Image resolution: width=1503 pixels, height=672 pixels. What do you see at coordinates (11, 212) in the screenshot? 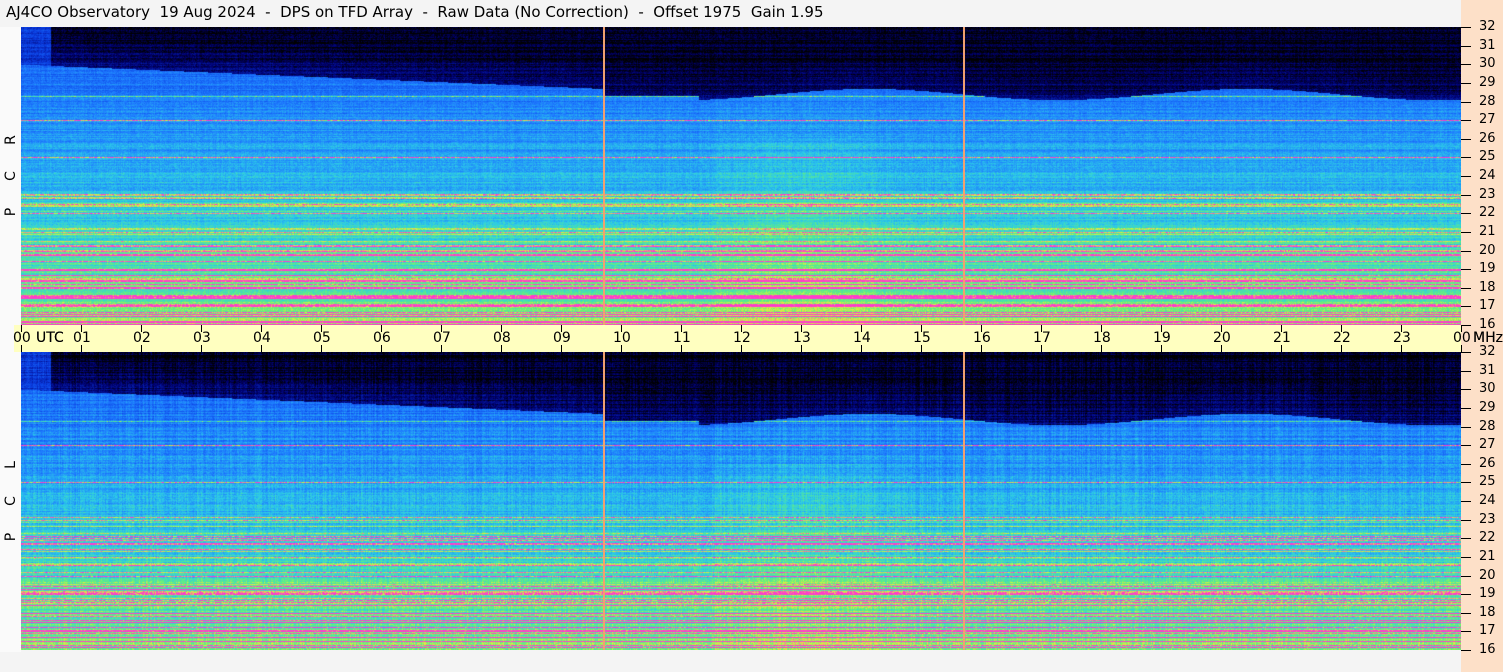
I see `panel-letter: P` at bounding box center [11, 212].